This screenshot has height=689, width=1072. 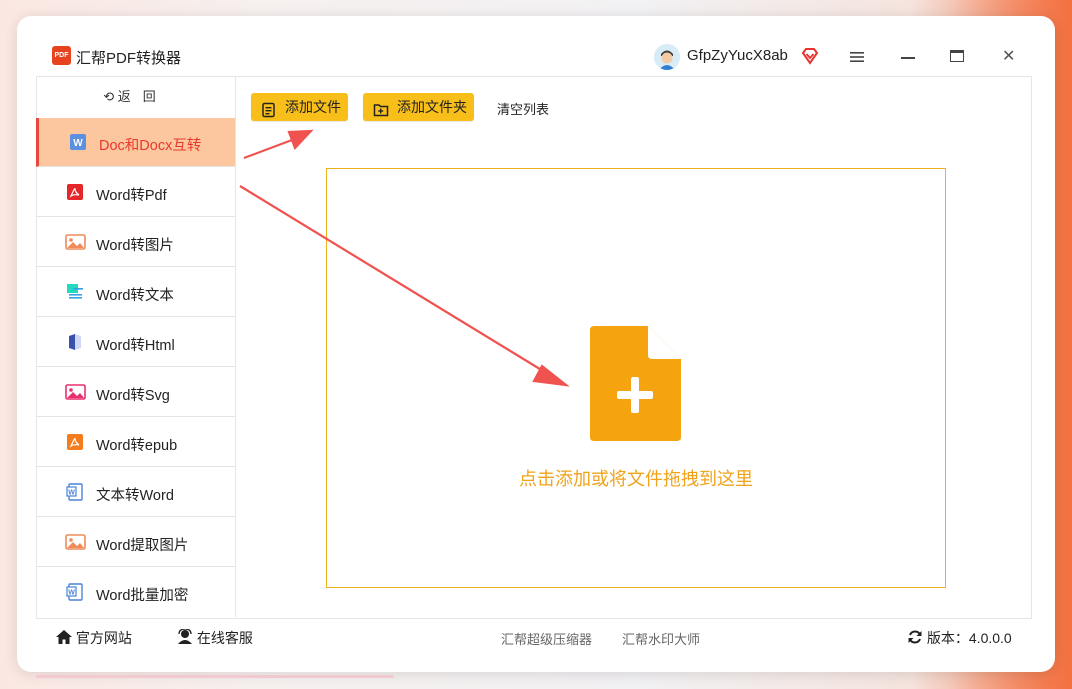 I want to click on annotation-arrows, so click(x=404, y=258).